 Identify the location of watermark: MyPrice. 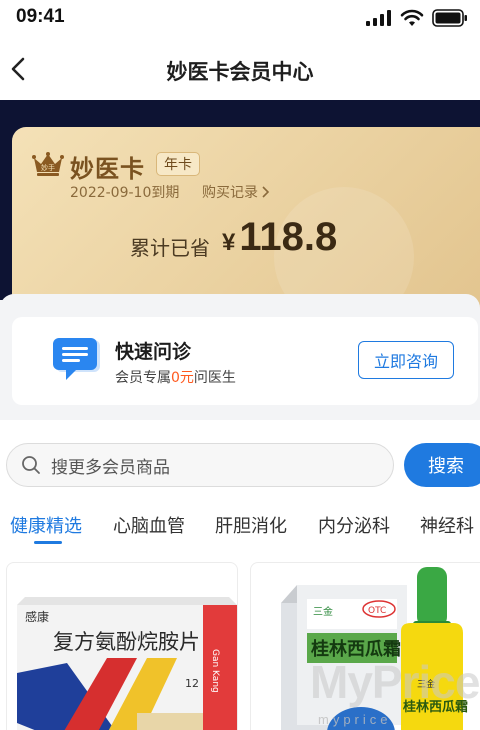
(395, 682).